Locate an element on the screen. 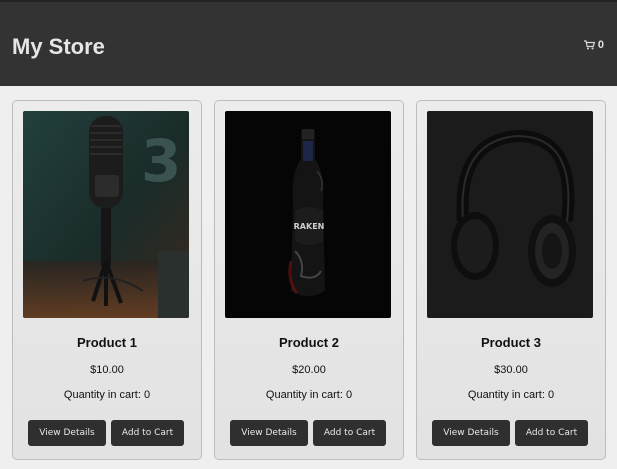 This screenshot has height=469, width=617. product-price: $30.00 is located at coordinates (511, 370).